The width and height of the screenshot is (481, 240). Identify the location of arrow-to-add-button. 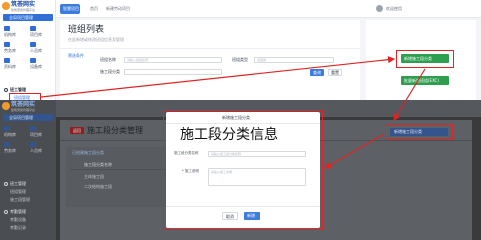
(218, 77).